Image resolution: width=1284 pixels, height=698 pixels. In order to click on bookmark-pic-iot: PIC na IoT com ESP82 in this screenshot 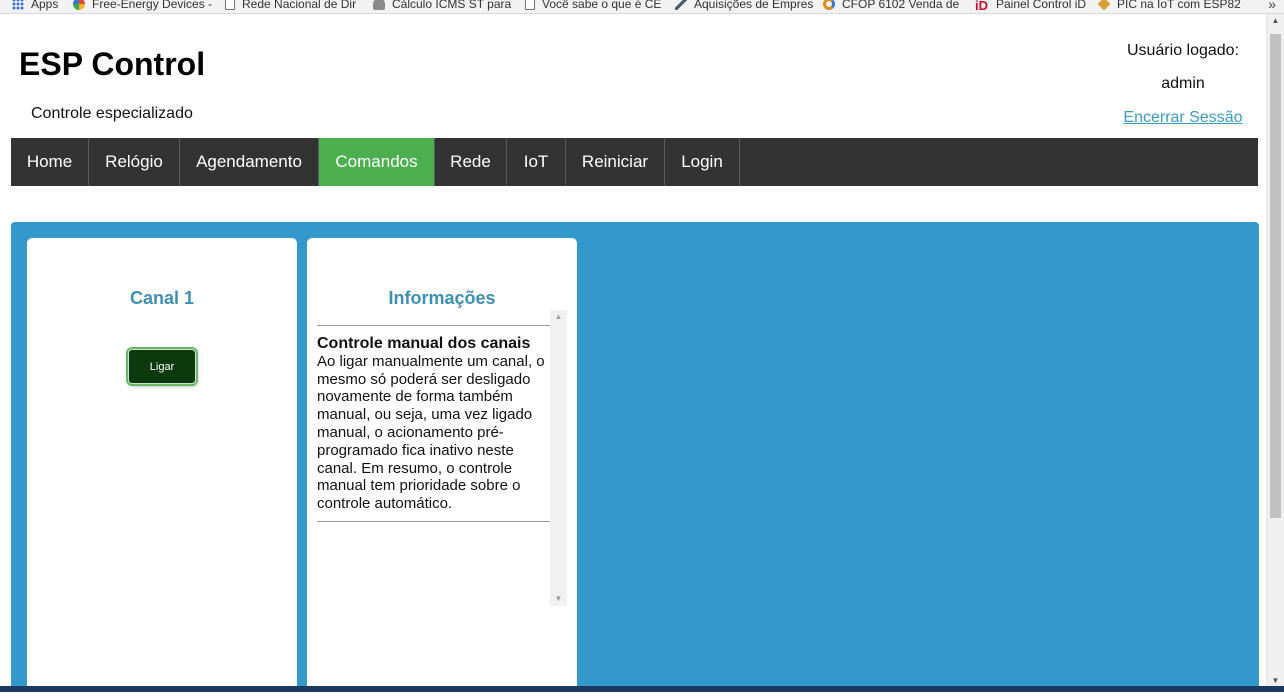, I will do `click(1169, 6)`.